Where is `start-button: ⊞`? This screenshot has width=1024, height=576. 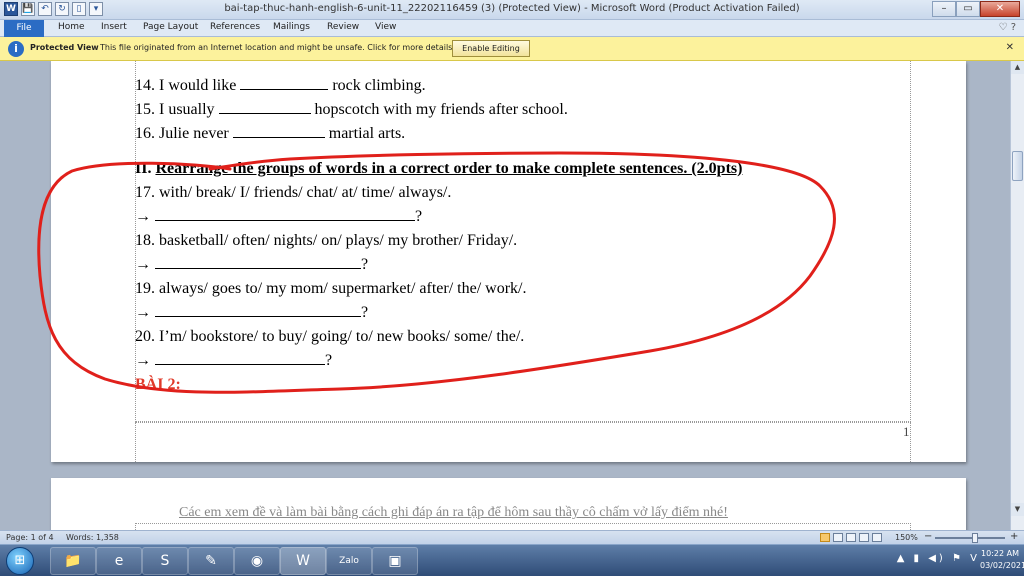
start-button: ⊞ is located at coordinates (20, 561).